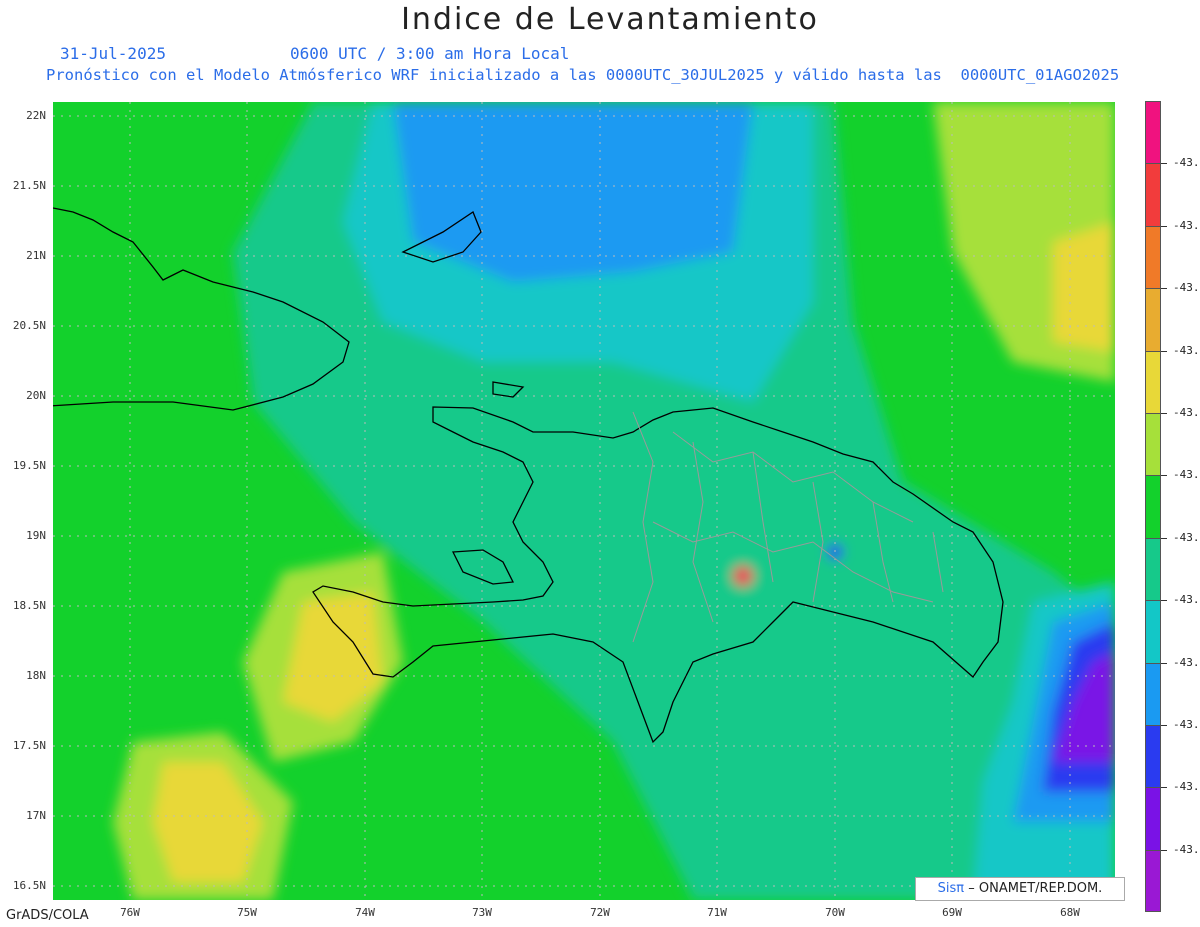 The image size is (1200, 927). Describe the element at coordinates (130, 912) in the screenshot. I see `lon-label: 76W` at that location.